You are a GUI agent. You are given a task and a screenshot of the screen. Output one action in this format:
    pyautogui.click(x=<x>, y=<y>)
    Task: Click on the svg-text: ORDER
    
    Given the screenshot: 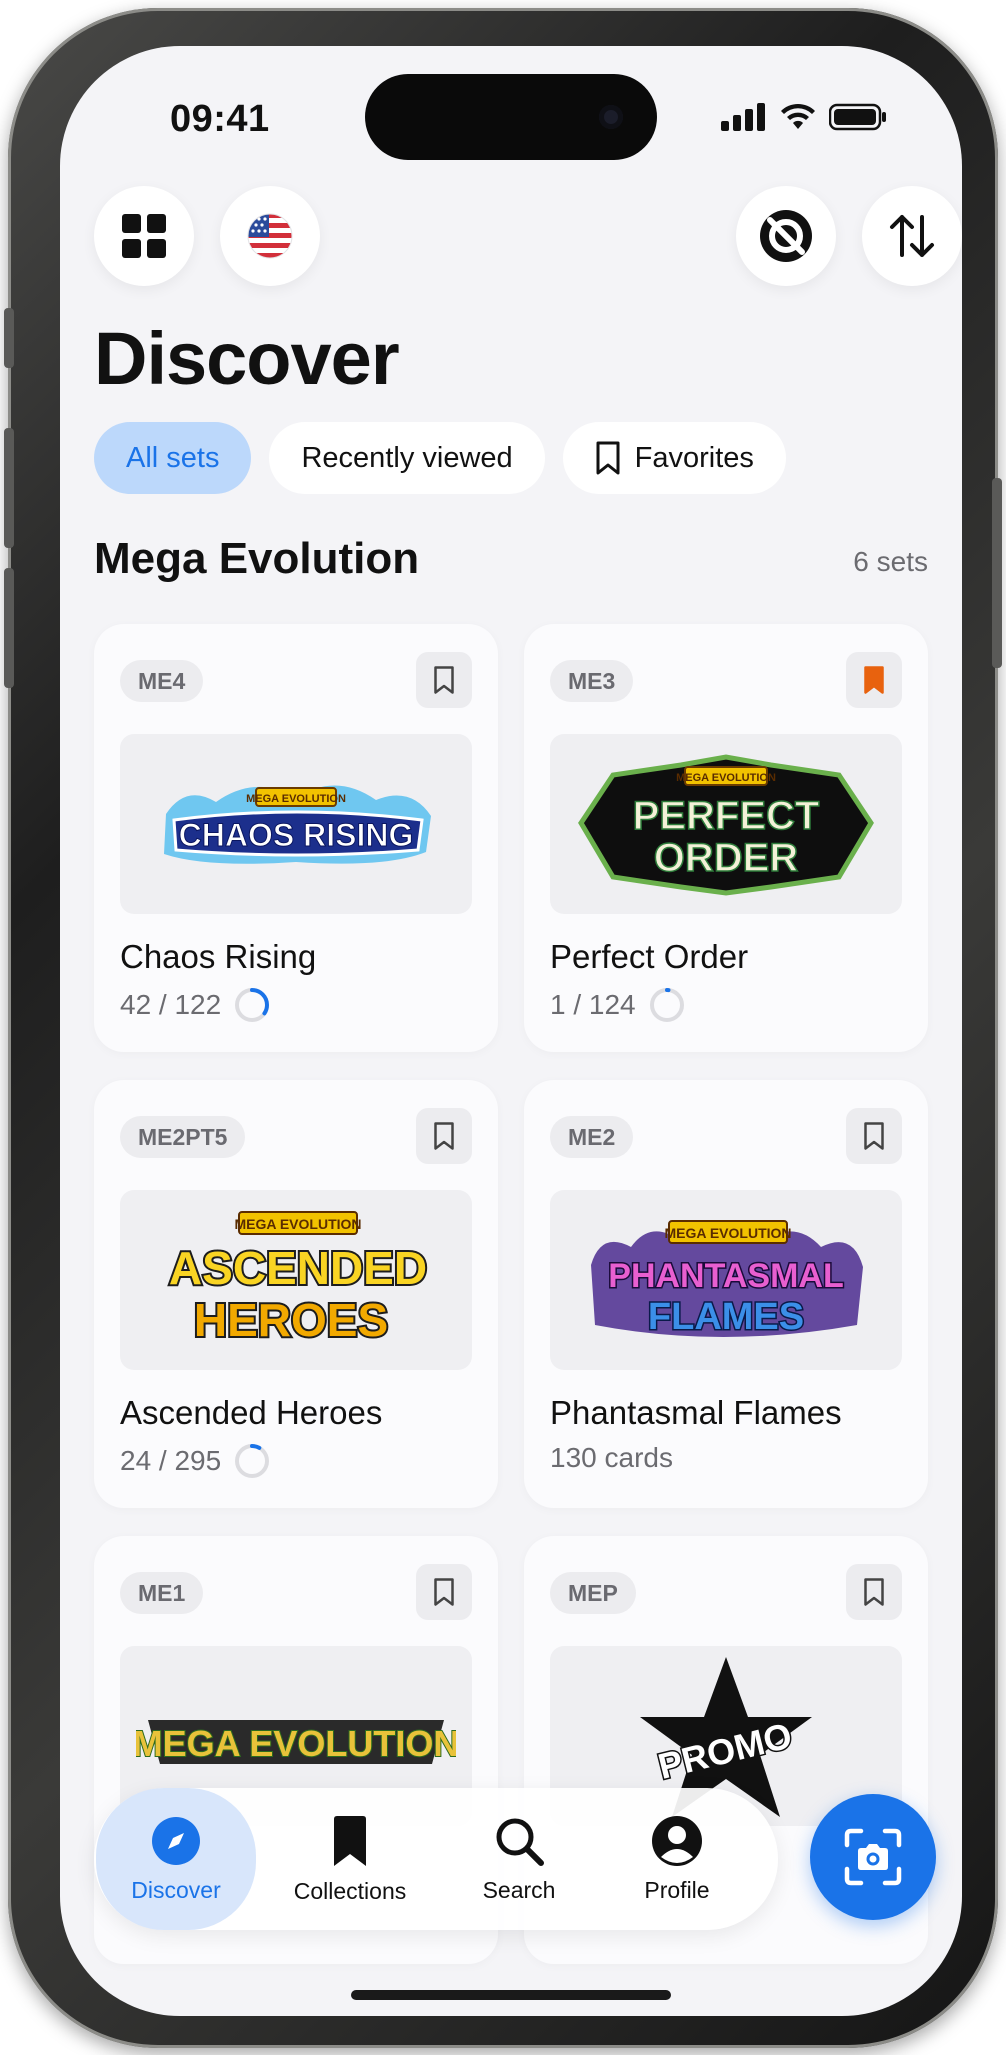 What is the action you would take?
    pyautogui.click(x=726, y=858)
    